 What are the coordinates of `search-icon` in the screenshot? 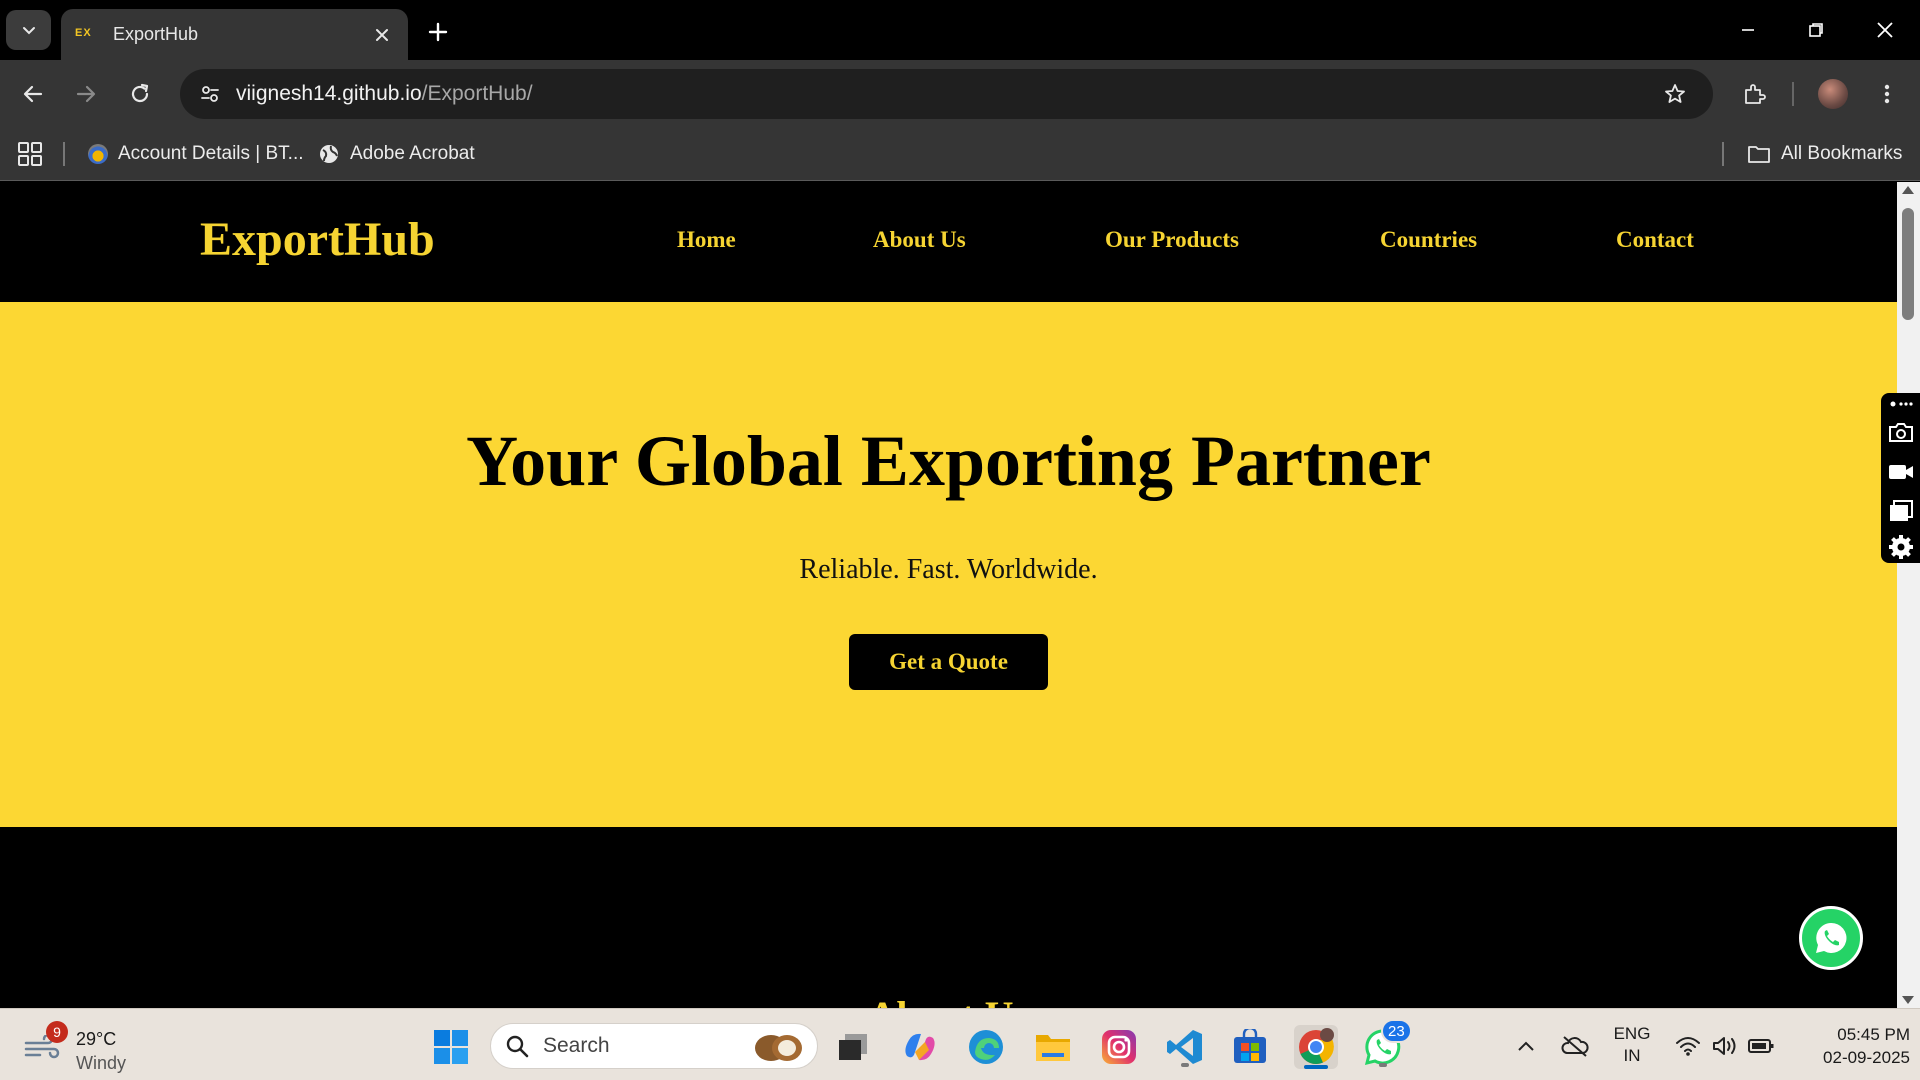 It's located at (517, 1046).